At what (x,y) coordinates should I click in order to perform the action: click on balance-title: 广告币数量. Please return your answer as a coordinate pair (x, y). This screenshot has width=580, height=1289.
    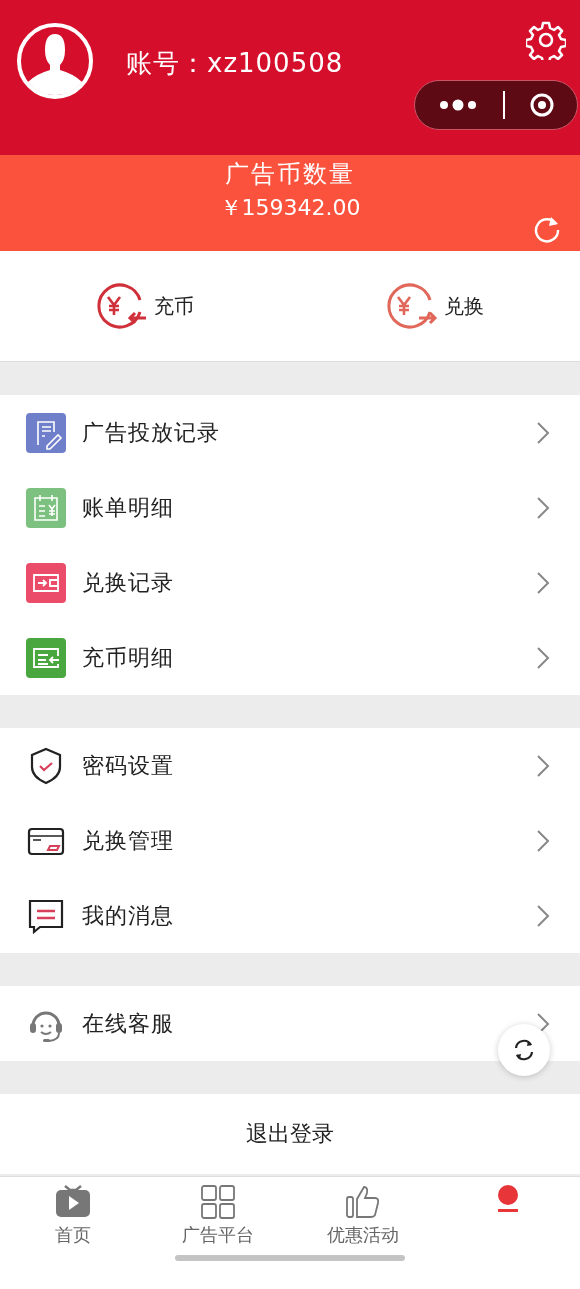
    Looking at the image, I should click on (290, 174).